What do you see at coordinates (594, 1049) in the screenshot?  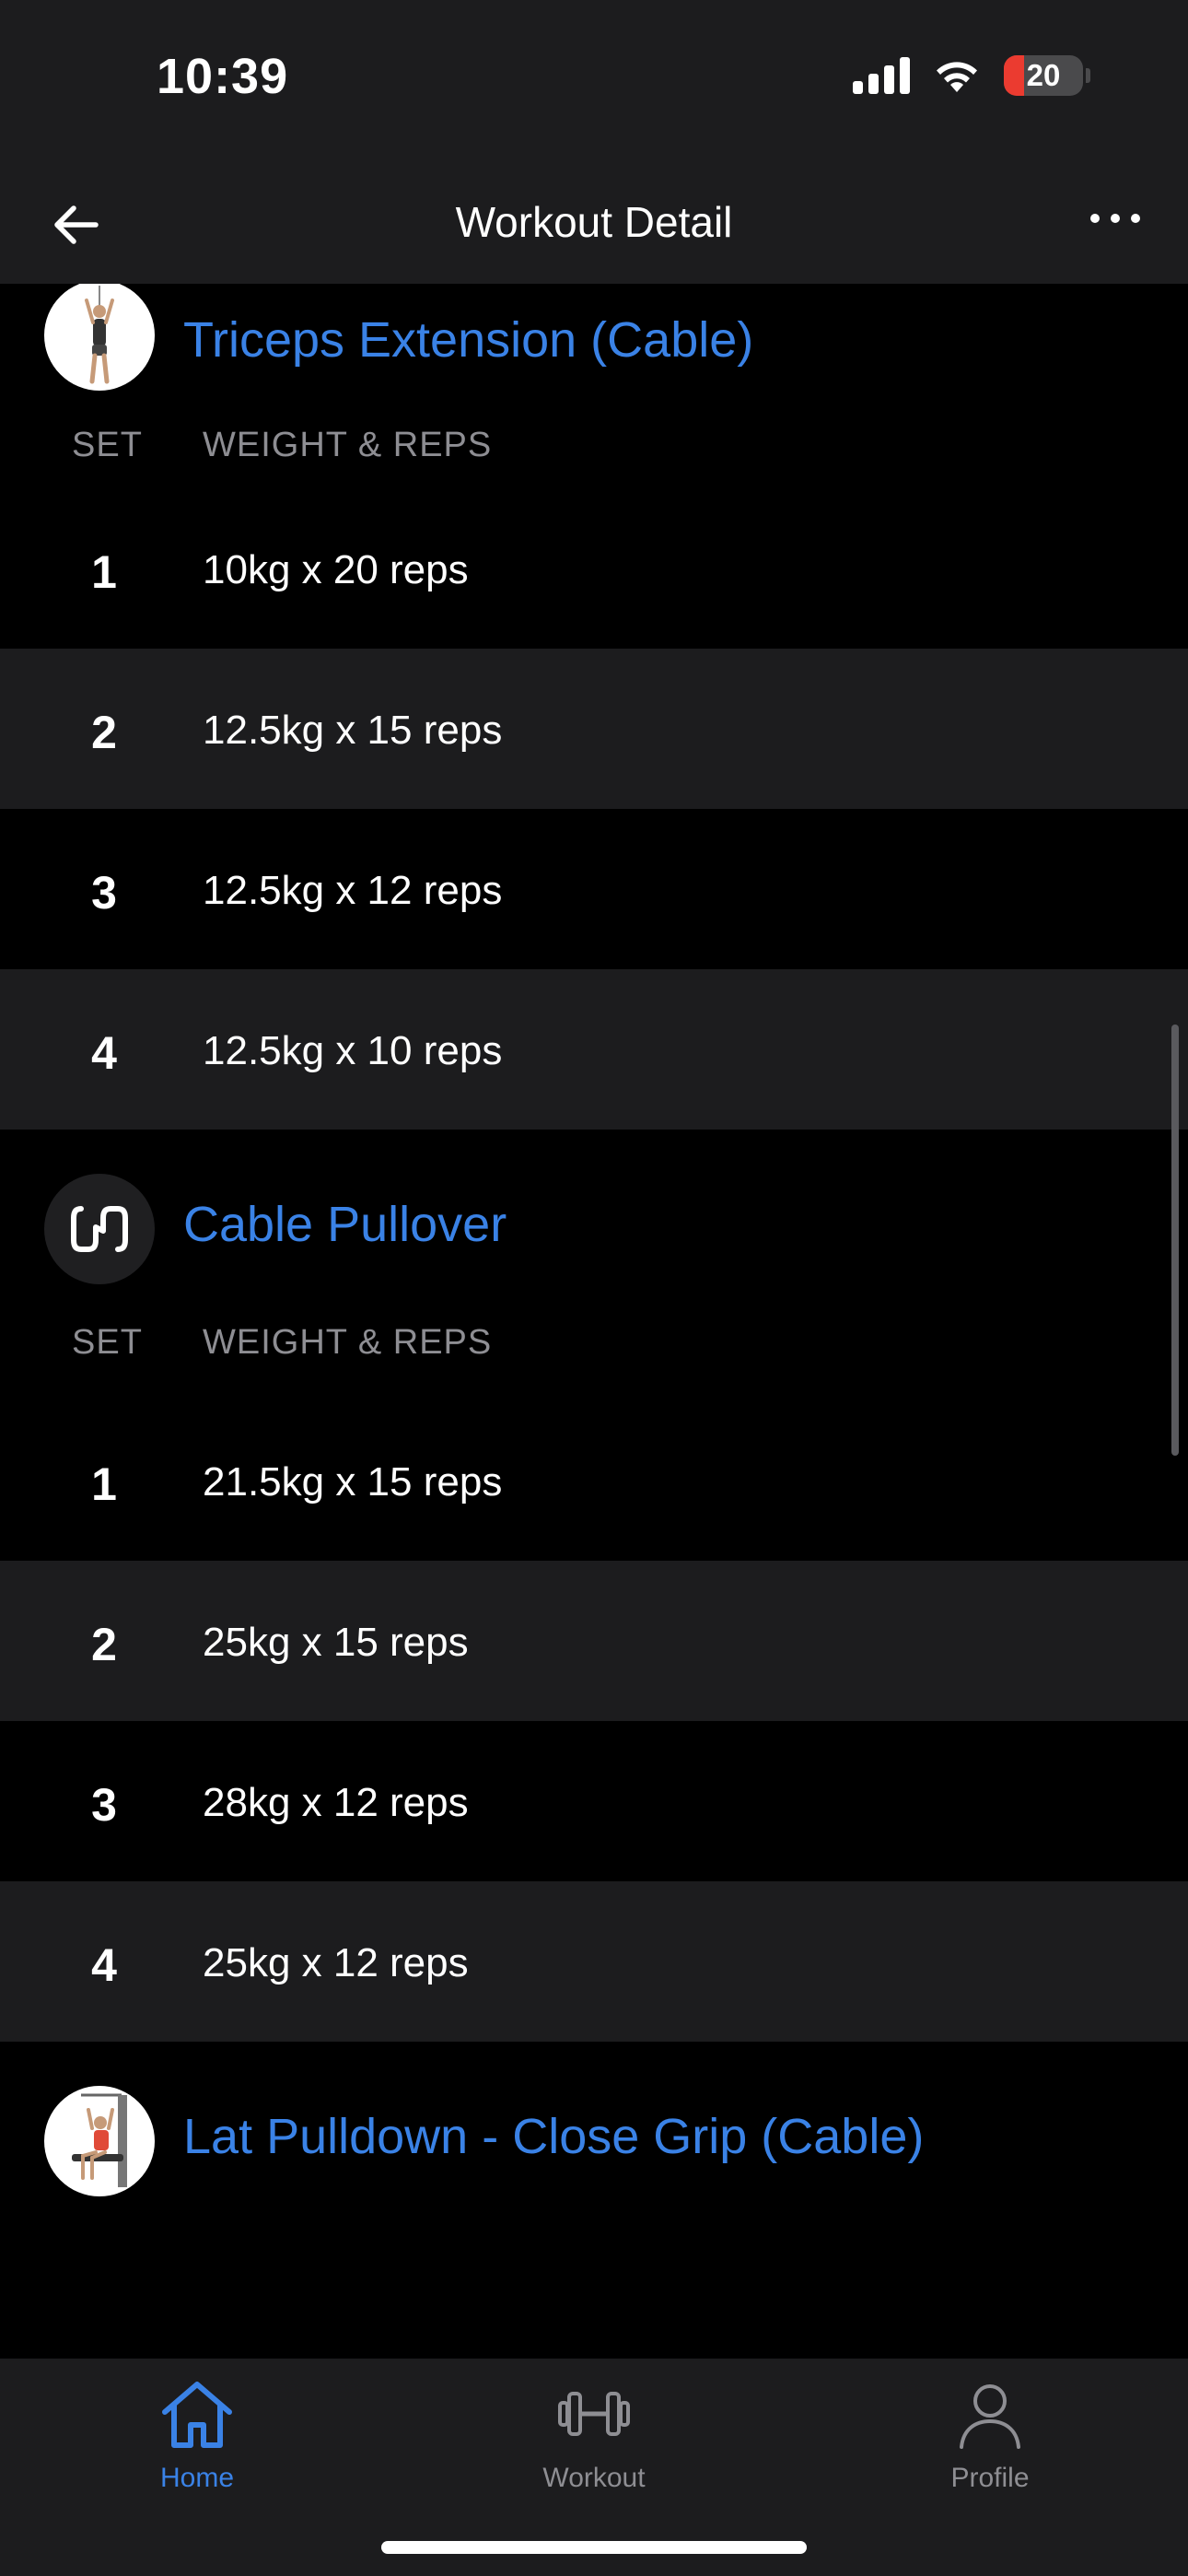 I see `set-row: 4 12.5kg x 10 reps` at bounding box center [594, 1049].